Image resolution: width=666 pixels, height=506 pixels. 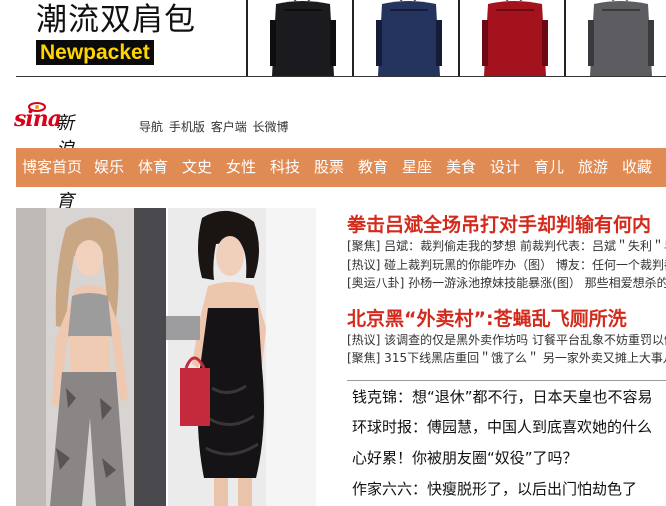 I want to click on ad-bag-gray, so click(x=617, y=38).